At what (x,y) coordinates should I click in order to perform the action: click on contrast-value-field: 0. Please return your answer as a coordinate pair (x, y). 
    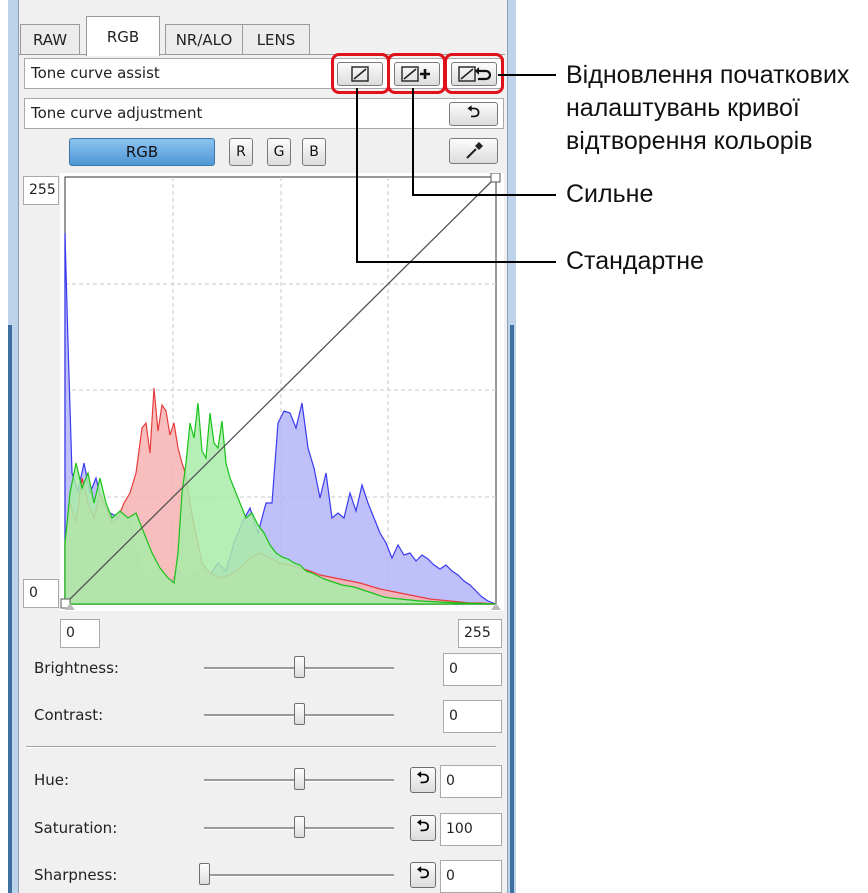
    Looking at the image, I should click on (472, 716).